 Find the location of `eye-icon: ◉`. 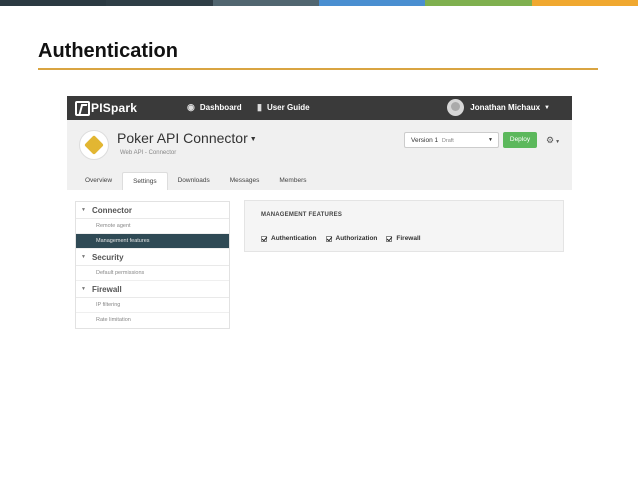

eye-icon: ◉ is located at coordinates (191, 107).